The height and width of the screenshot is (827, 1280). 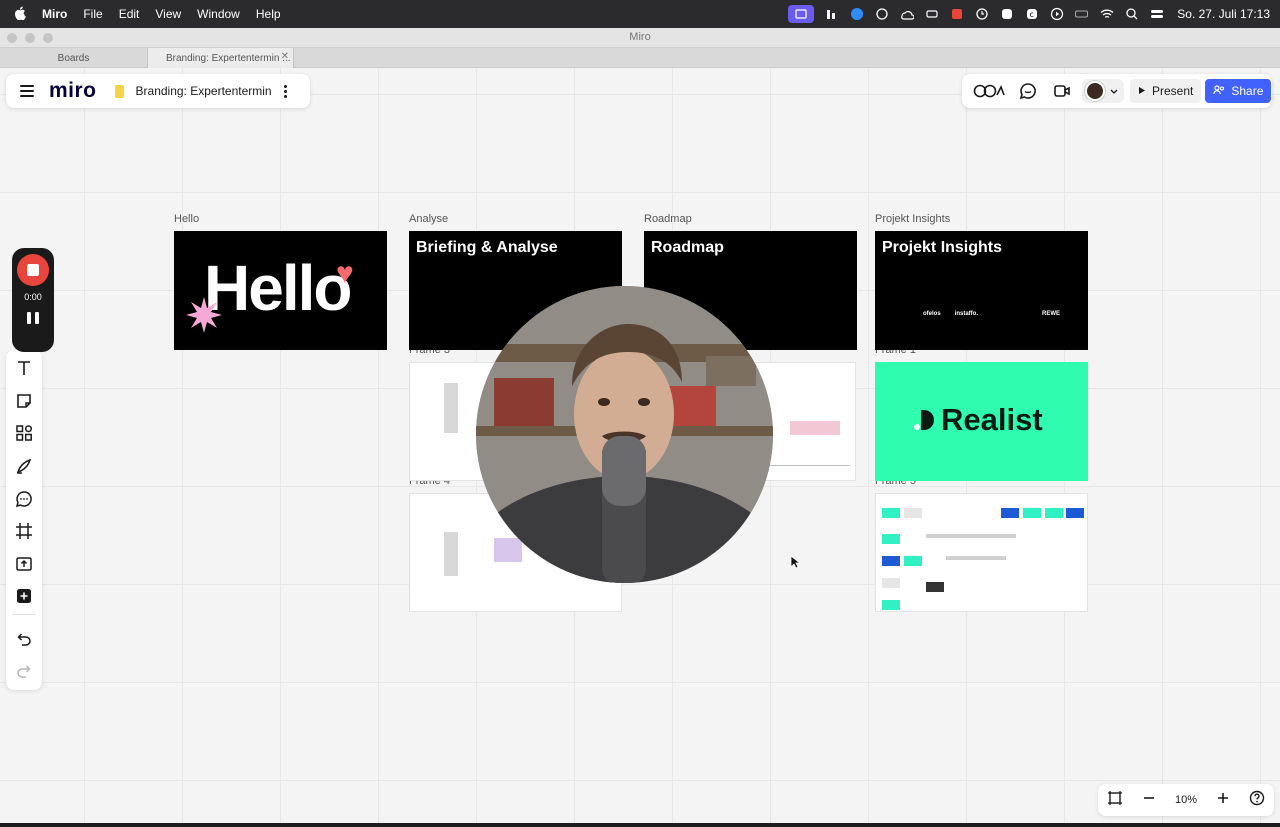 I want to click on zoom-out-icon, so click(x=1149, y=800).